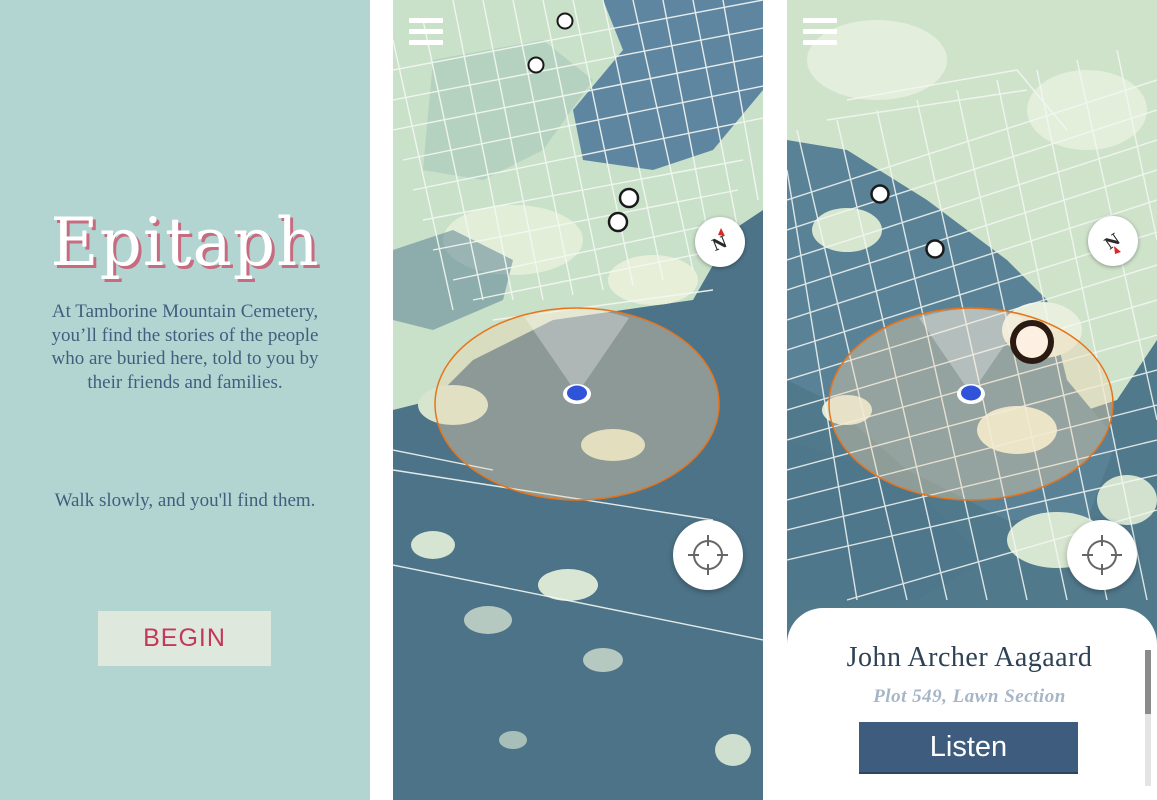  I want to click on app-title: Epitaph, so click(185, 242).